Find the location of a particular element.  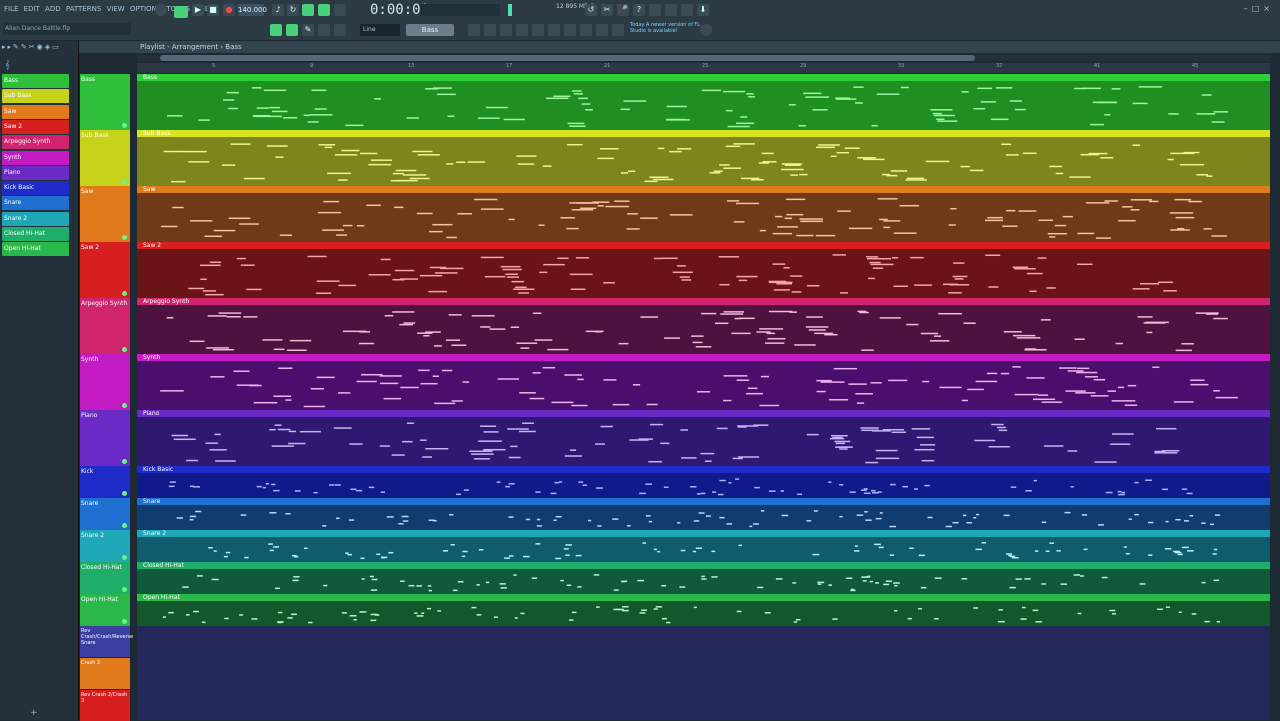

track-header: Snare is located at coordinates (105, 514).